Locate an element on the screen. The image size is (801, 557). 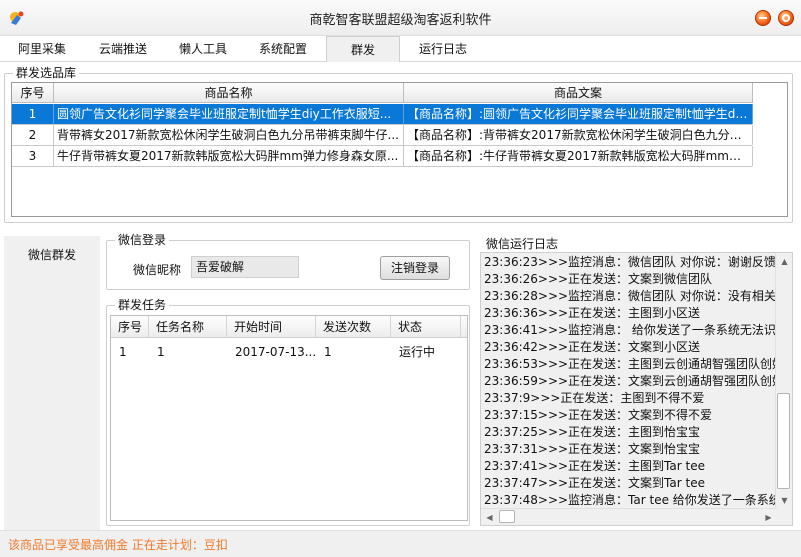
log-line: 23:36:26>>>正在发送：文案到微信团队 is located at coordinates (598, 279).